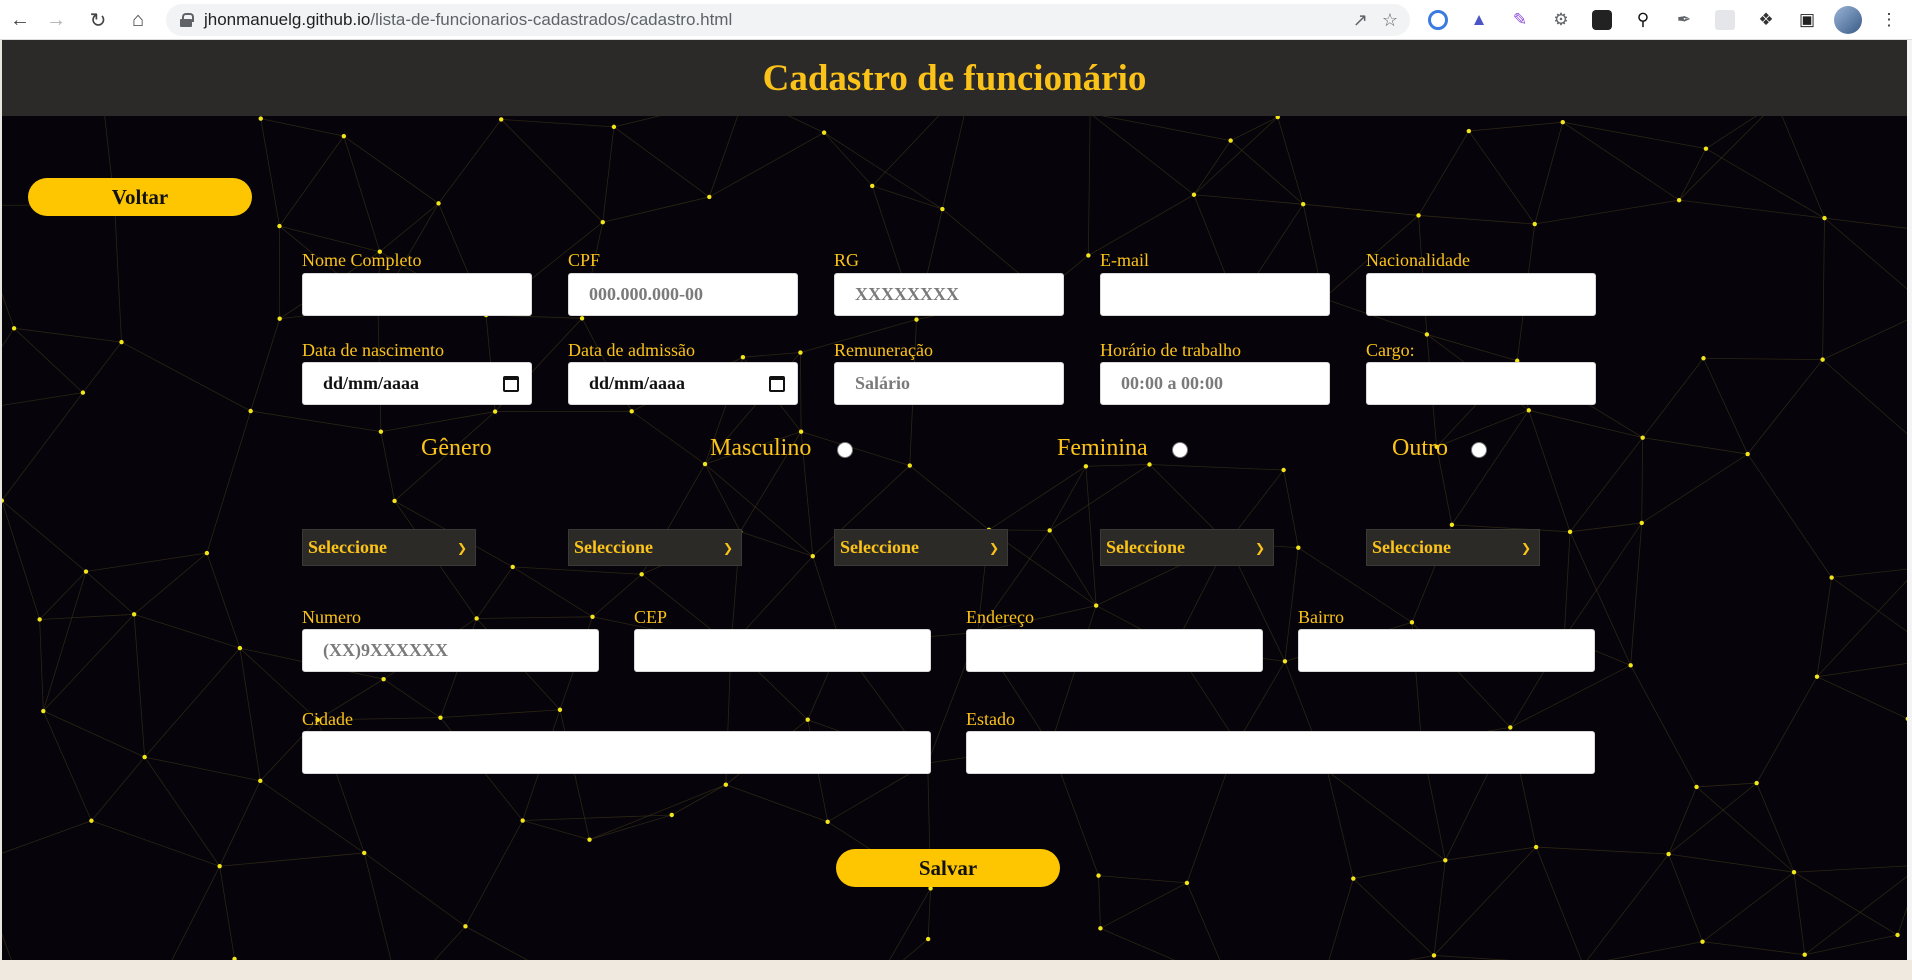 The image size is (1912, 980). Describe the element at coordinates (1102, 448) in the screenshot. I see `gender-option-feminina-label: Feminina` at that location.